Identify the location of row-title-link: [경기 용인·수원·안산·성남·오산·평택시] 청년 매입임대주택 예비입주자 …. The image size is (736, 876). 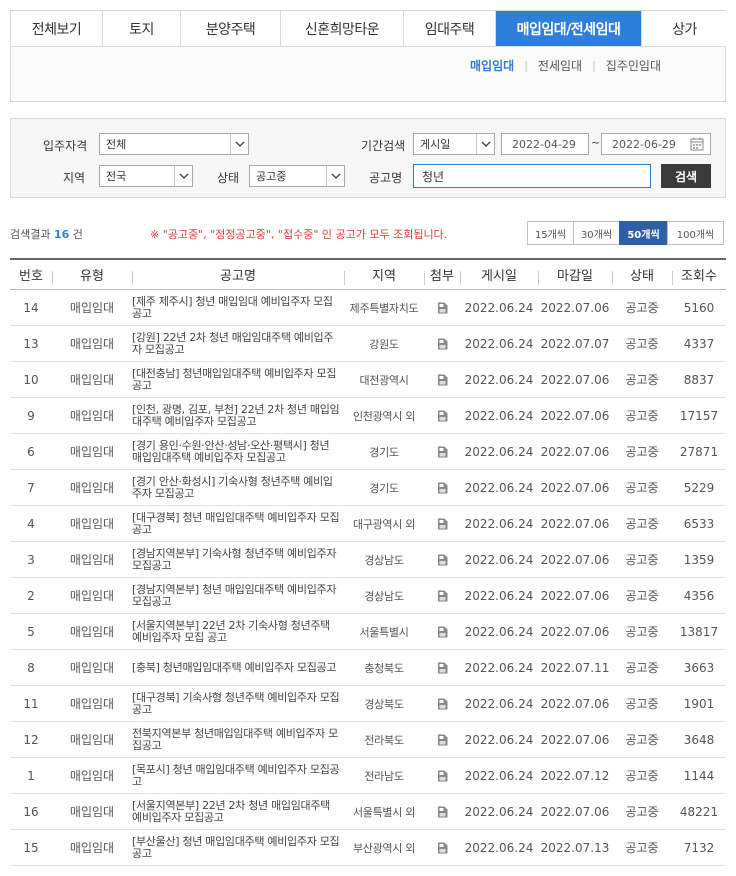
(238, 451).